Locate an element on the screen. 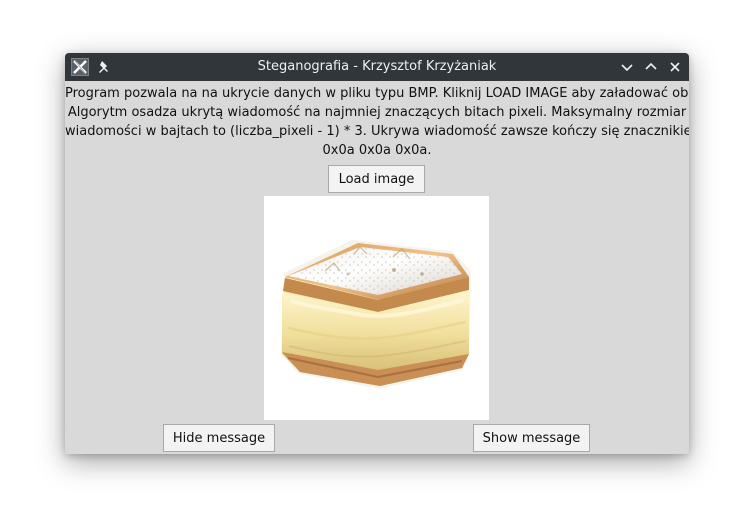 The width and height of the screenshot is (754, 532). description-line: 0x0a 0x0a 0x0a. is located at coordinates (377, 150).